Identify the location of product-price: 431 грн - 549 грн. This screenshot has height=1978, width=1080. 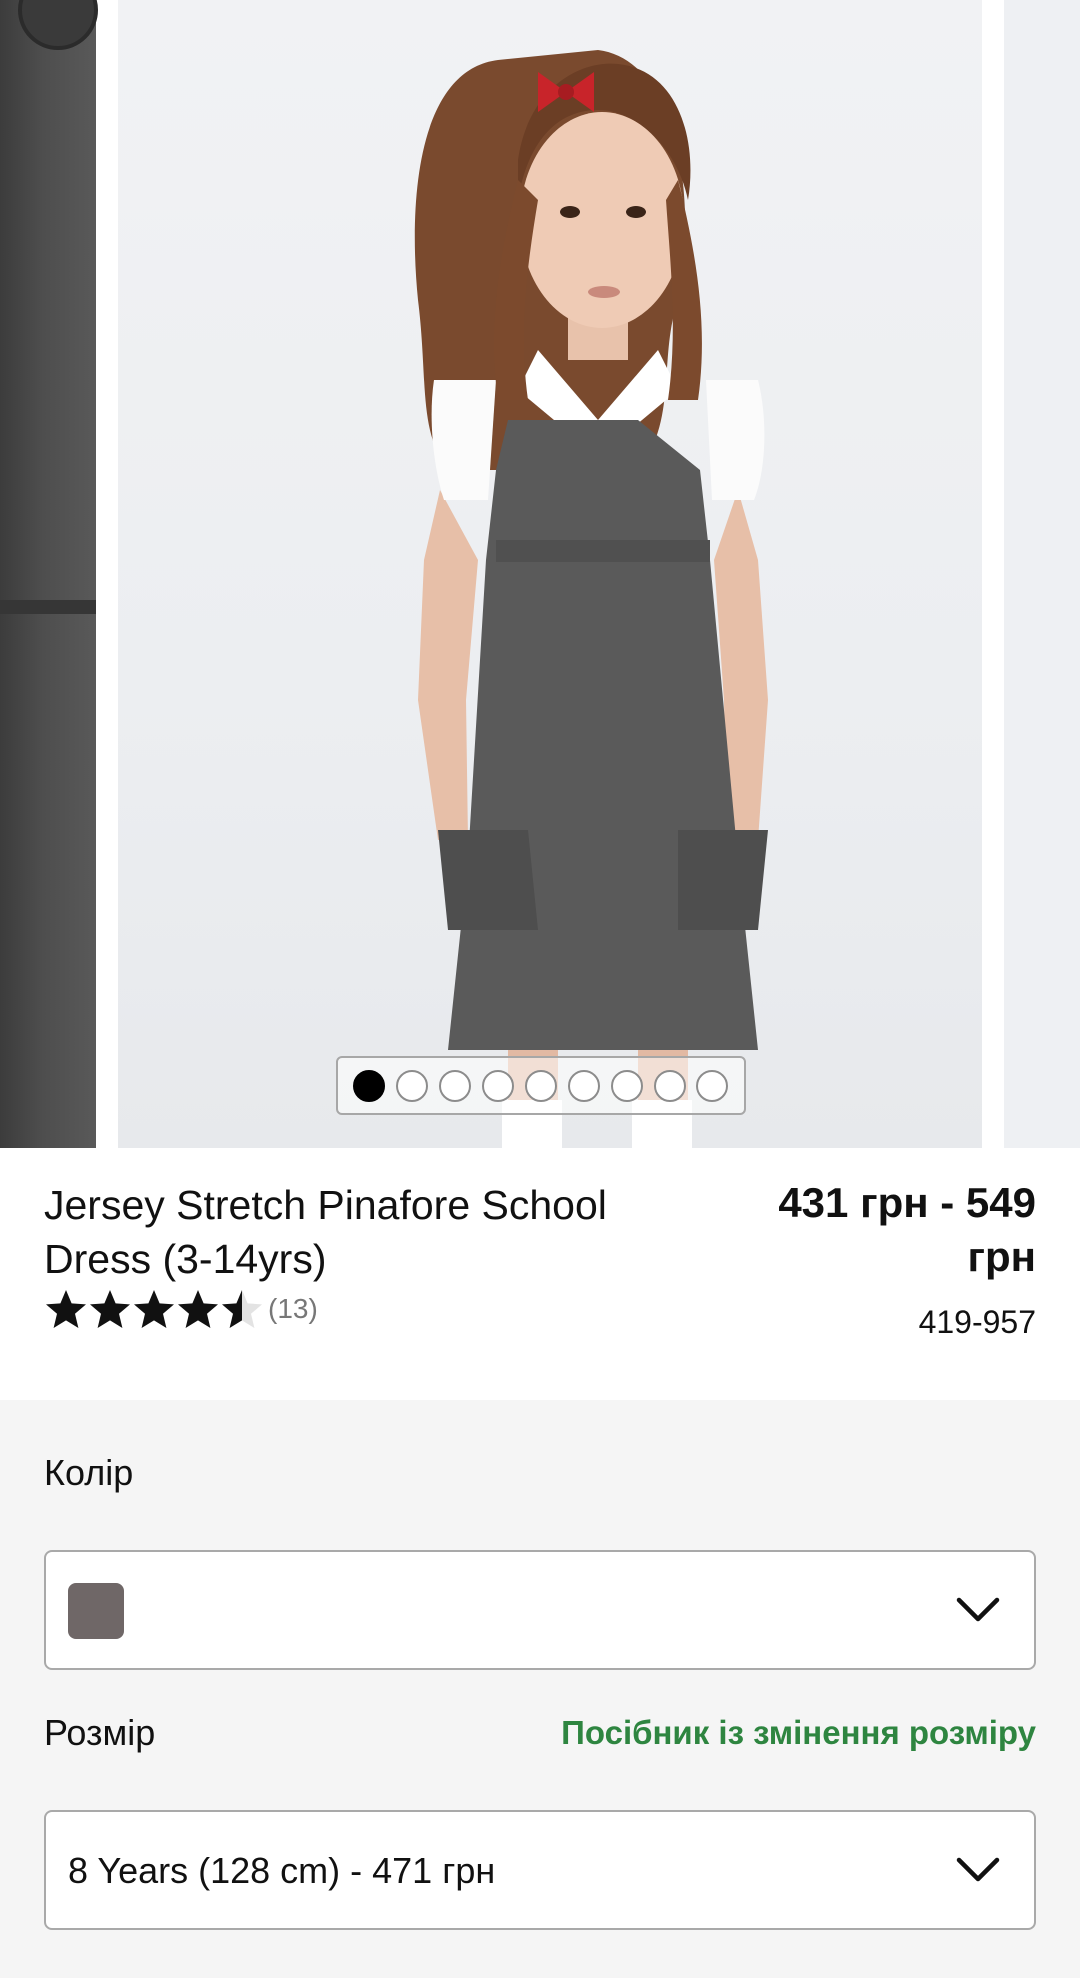
(907, 1229).